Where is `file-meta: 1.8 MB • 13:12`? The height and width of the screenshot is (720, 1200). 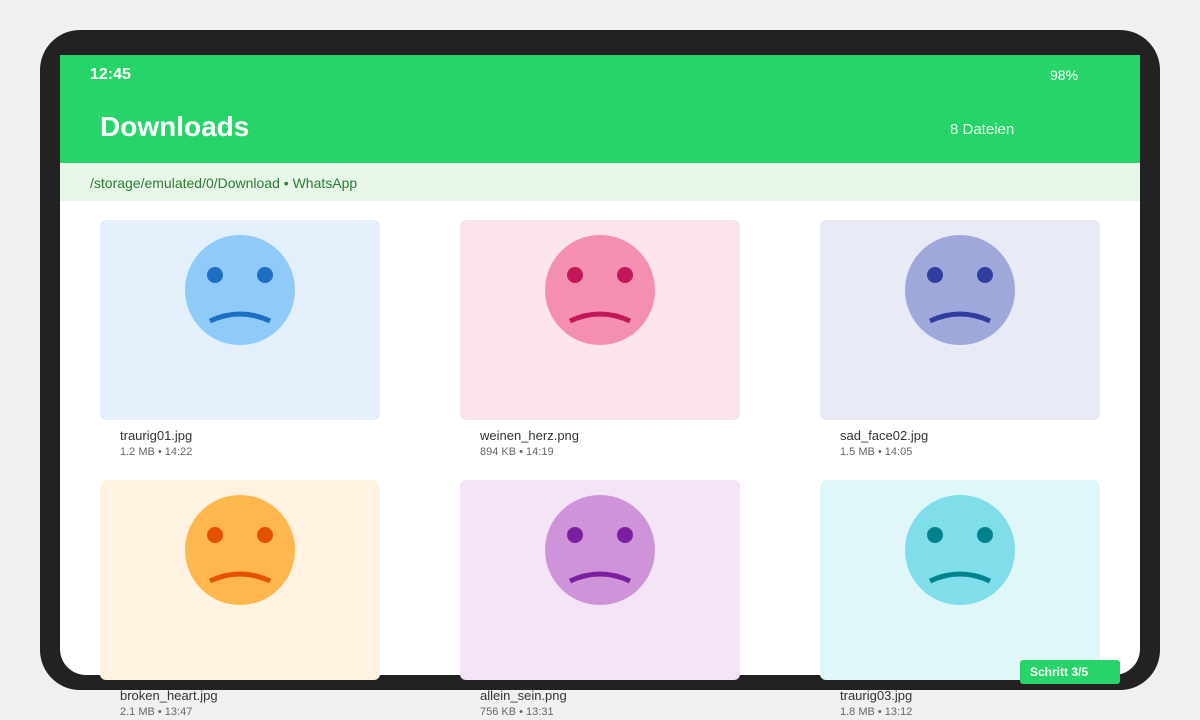 file-meta: 1.8 MB • 13:12 is located at coordinates (876, 712).